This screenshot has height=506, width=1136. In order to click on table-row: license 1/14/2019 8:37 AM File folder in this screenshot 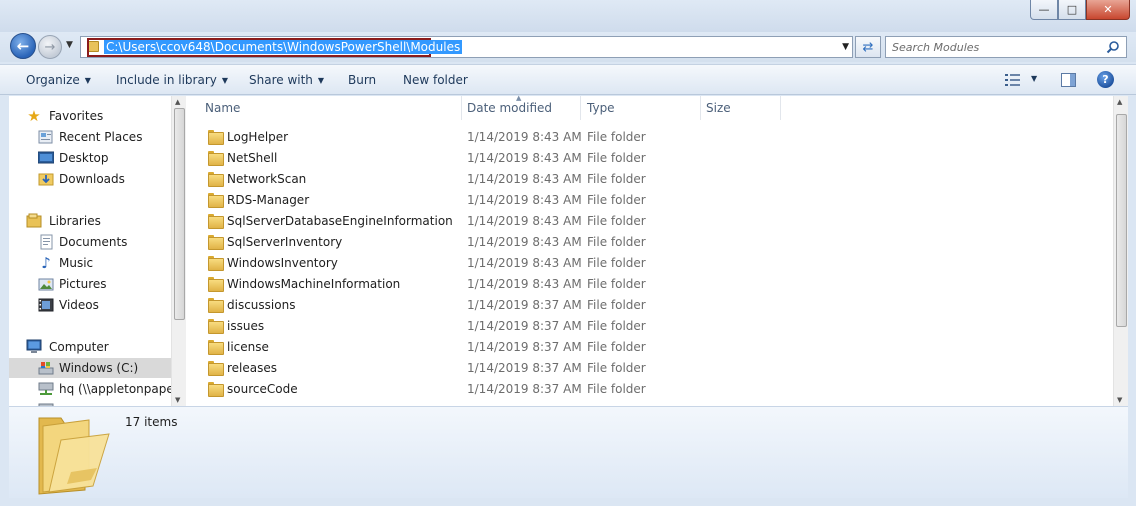, I will do `click(649, 347)`.